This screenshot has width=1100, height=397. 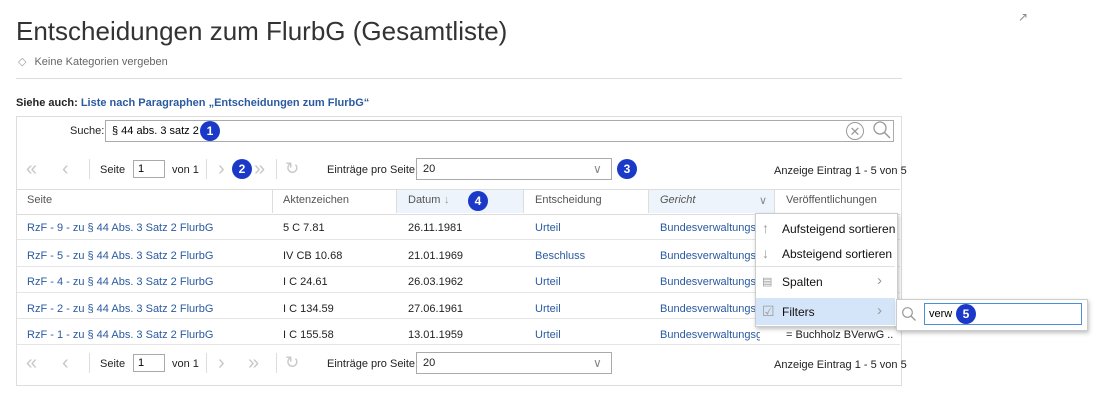 What do you see at coordinates (436, 309) in the screenshot?
I see `cell-datum: 27.06.1961` at bounding box center [436, 309].